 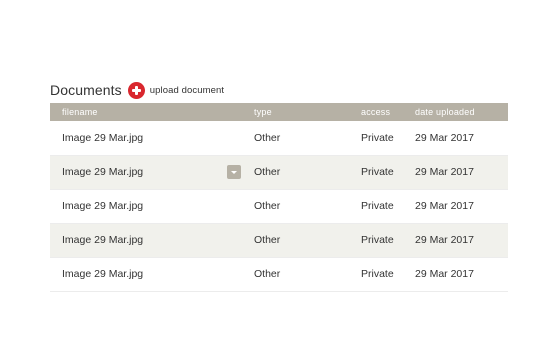 I want to click on plus-circle-icon, so click(x=136, y=90).